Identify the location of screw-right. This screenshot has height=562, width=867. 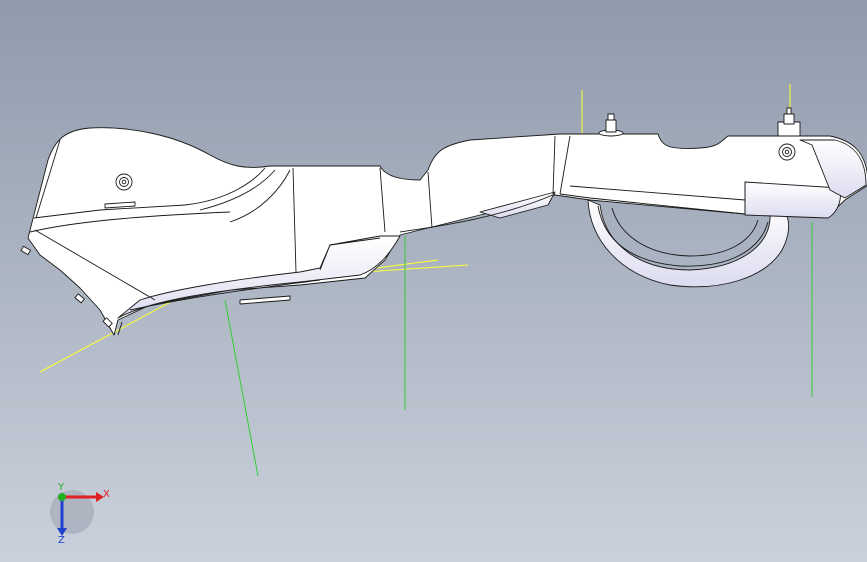
(787, 152).